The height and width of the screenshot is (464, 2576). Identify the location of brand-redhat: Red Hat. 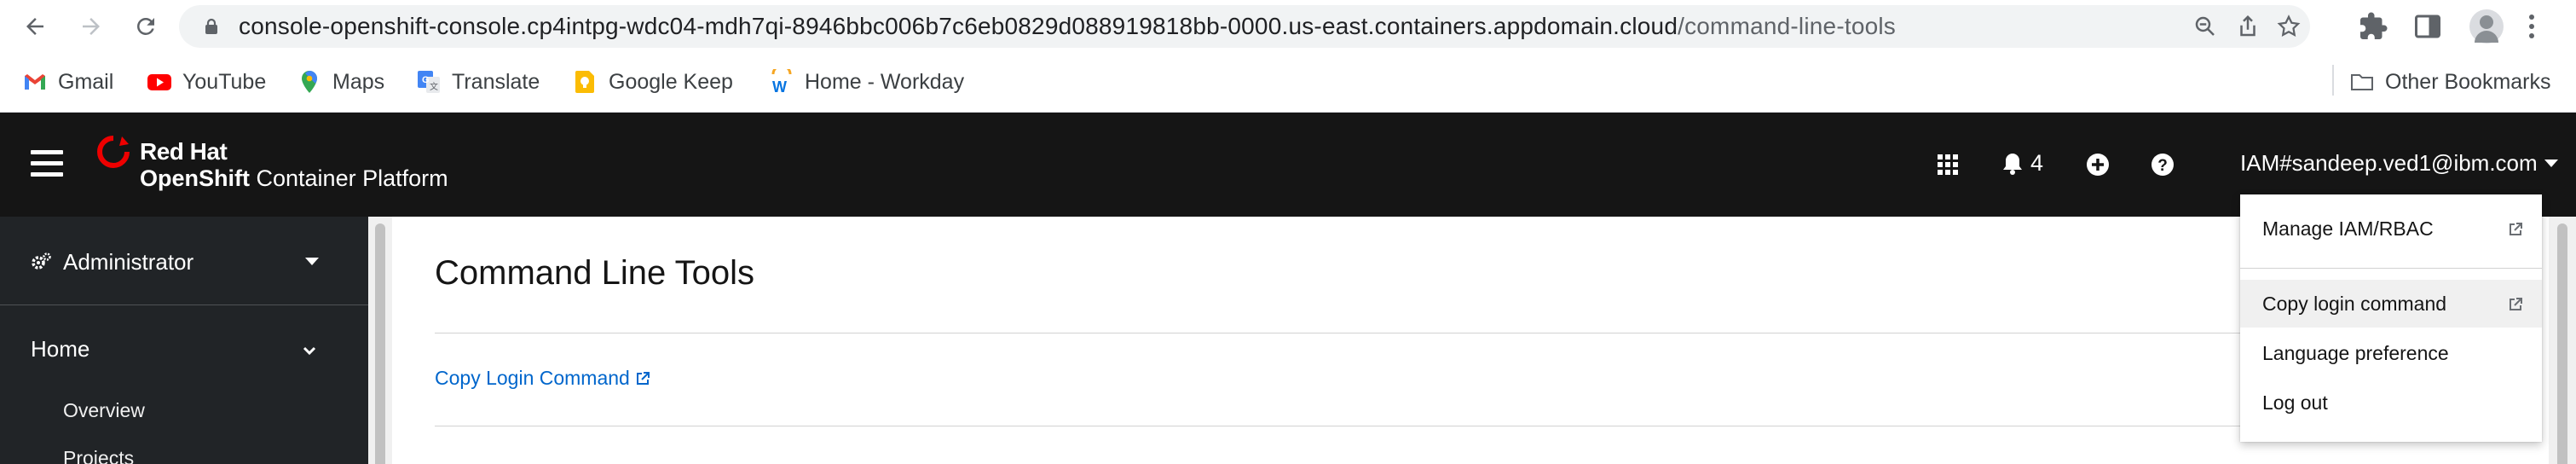
(184, 151).